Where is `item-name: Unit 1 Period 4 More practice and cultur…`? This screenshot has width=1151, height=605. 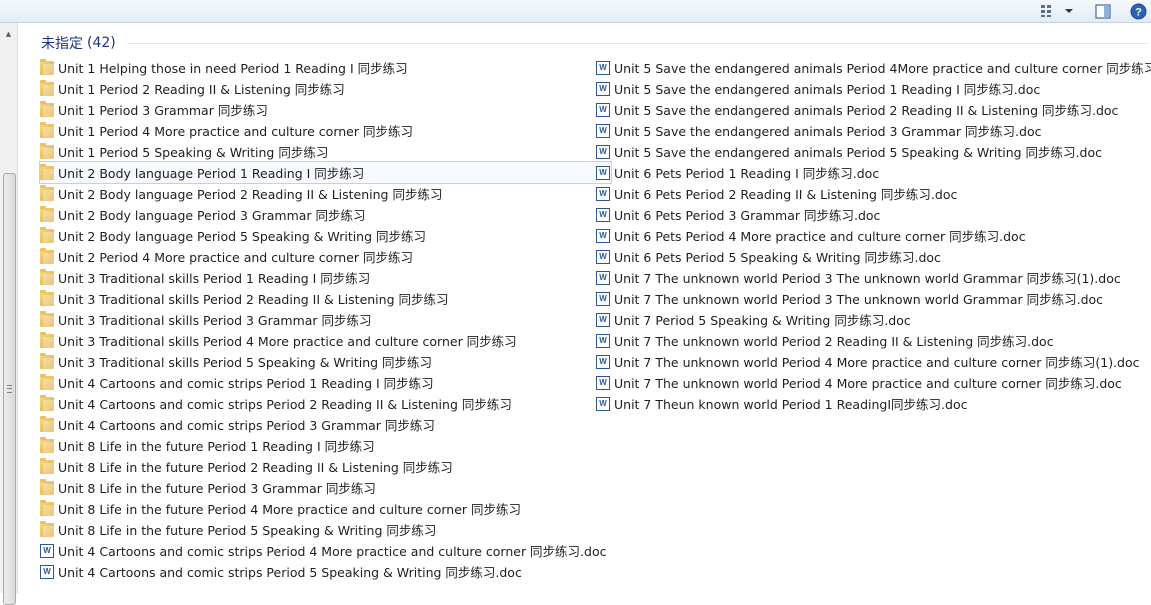
item-name: Unit 1 Period 4 More practice and cultur… is located at coordinates (235, 131).